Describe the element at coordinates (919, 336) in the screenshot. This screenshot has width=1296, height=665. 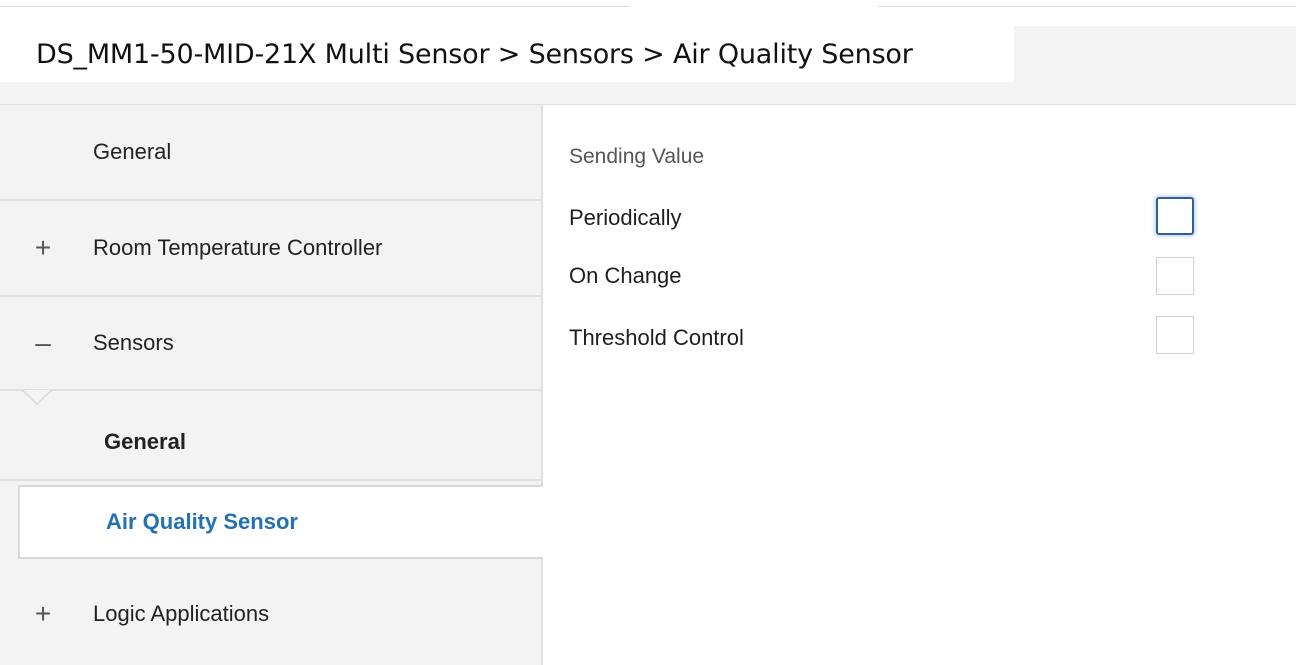
I see `option-row-threshold-control: Threshold Control` at that location.